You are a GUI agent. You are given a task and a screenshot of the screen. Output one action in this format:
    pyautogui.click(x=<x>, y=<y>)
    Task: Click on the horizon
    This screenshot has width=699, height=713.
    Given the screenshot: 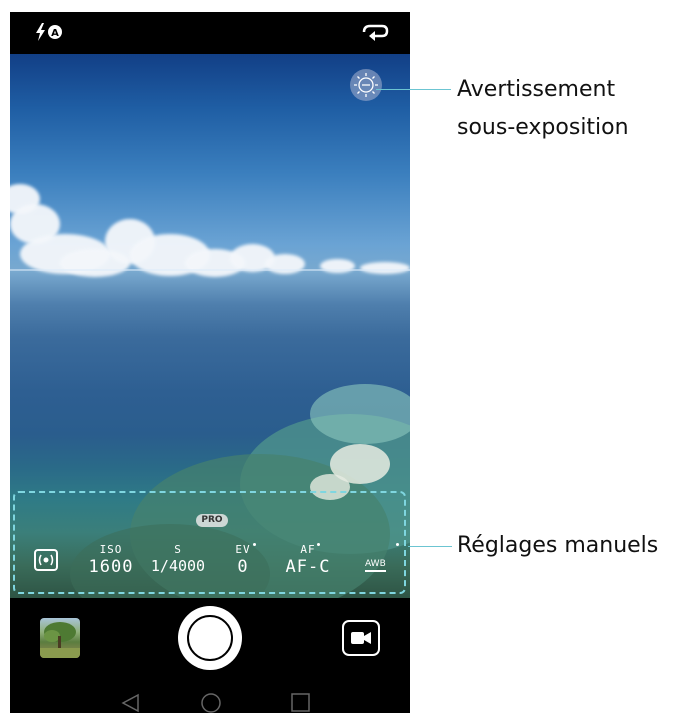 What is the action you would take?
    pyautogui.click(x=210, y=270)
    